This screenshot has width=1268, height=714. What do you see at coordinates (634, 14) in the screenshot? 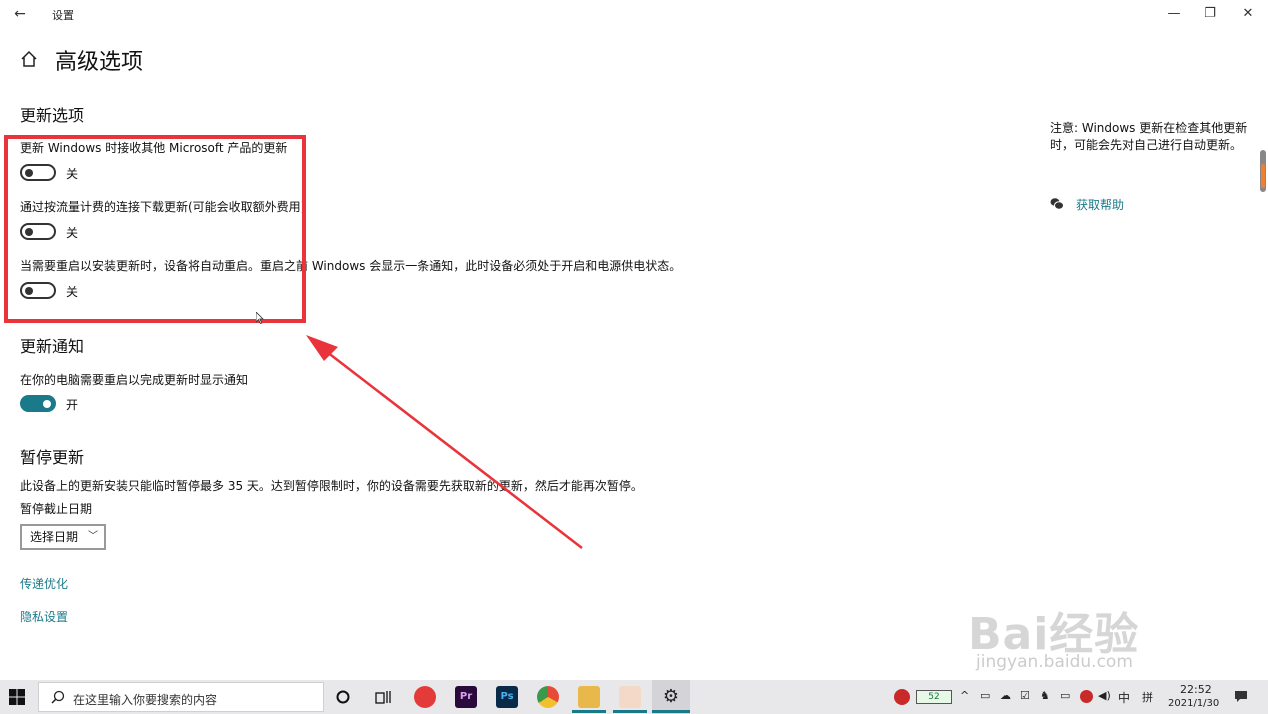
I see `title-bar: ← 设置 — ❐ ✕` at bounding box center [634, 14].